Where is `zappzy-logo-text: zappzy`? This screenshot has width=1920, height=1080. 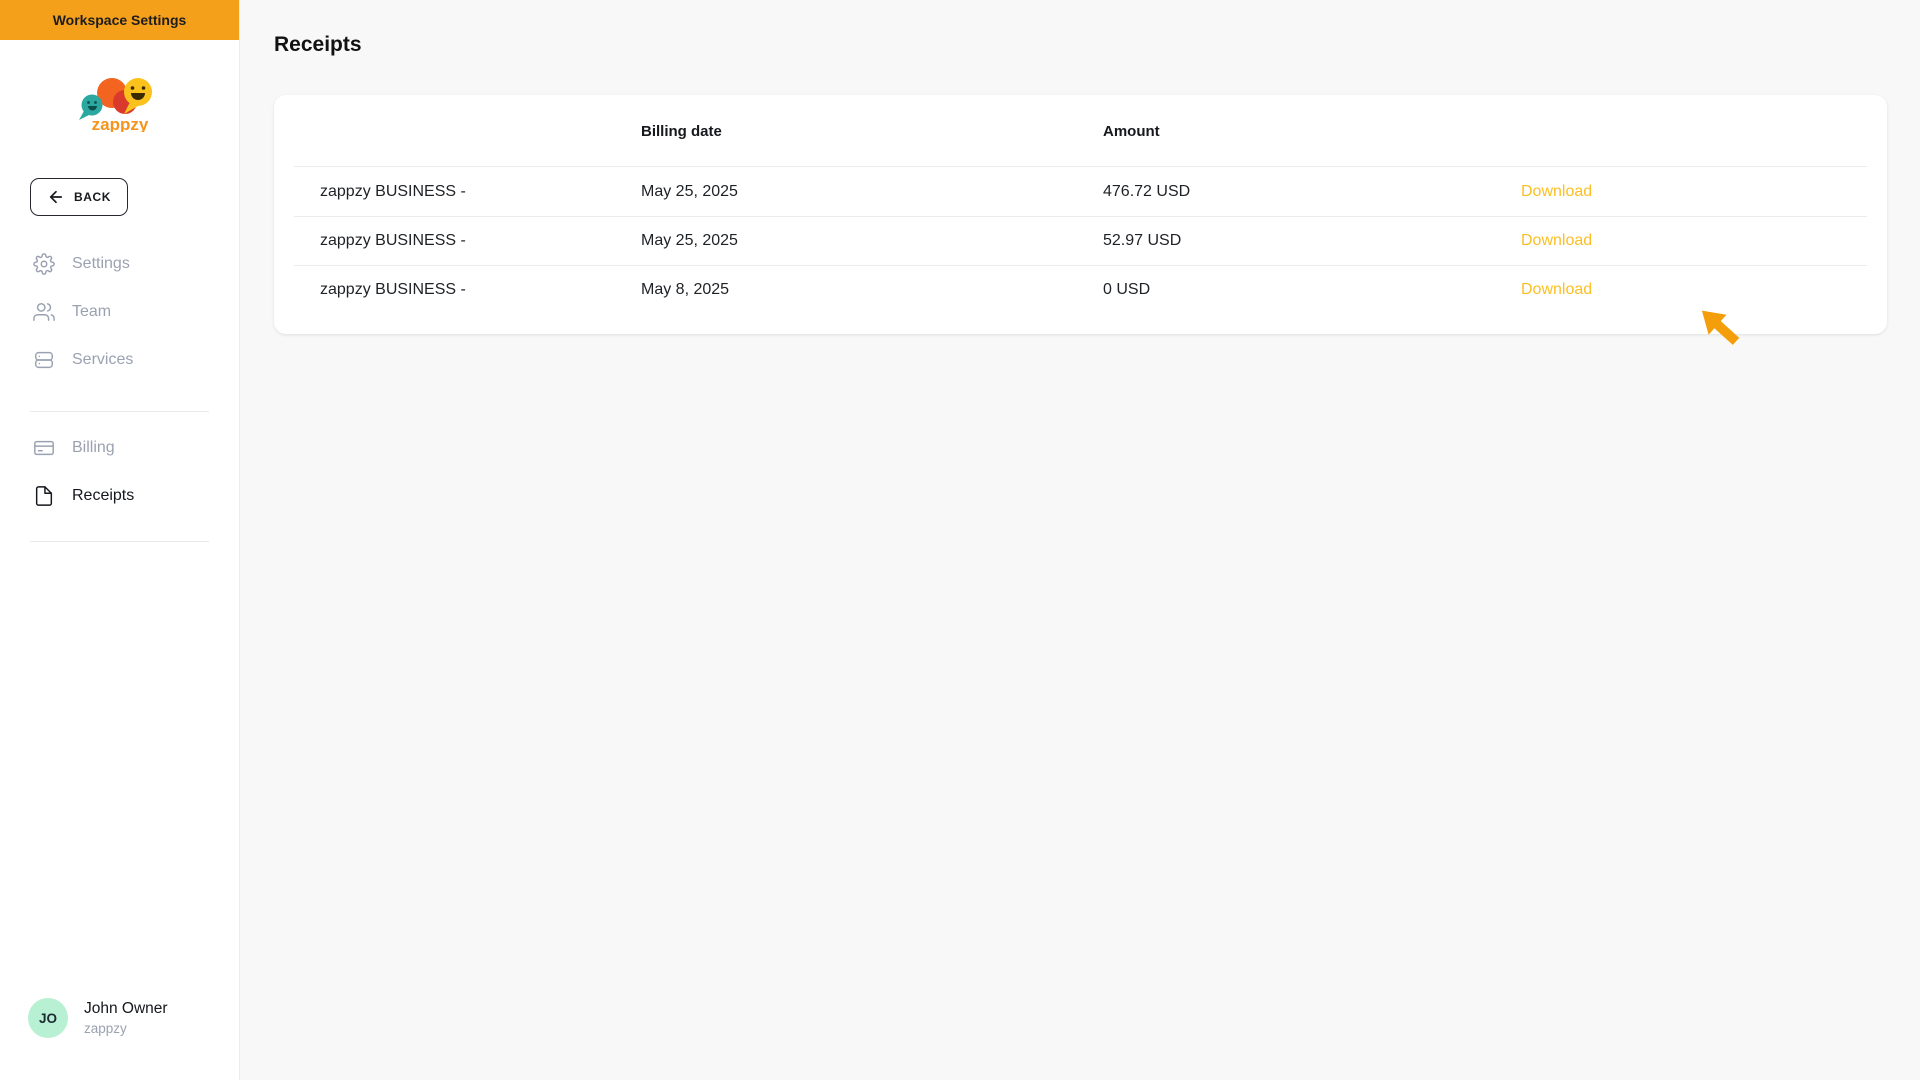
zappzy-logo-text: zappzy is located at coordinates (119, 123).